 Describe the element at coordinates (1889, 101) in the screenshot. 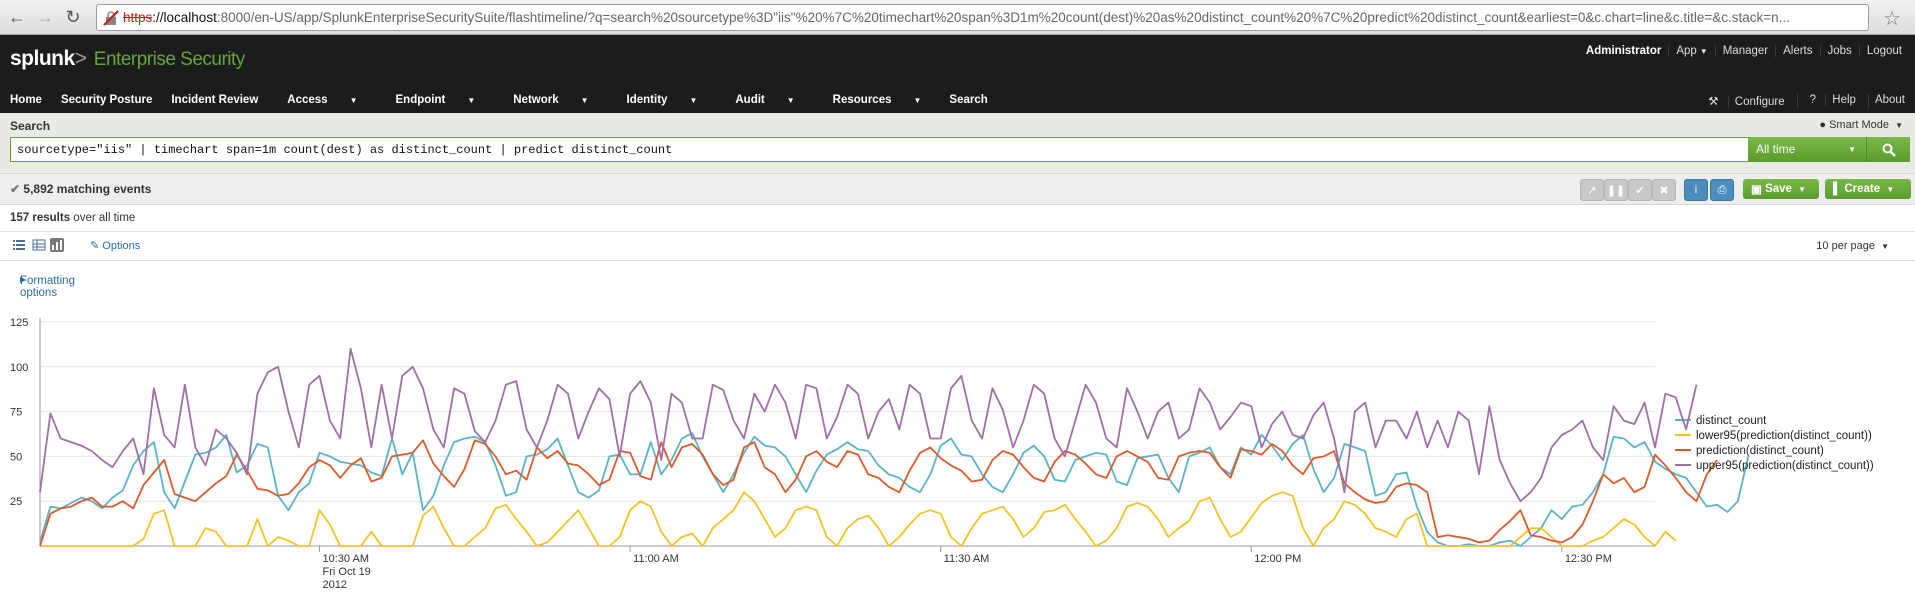

I see `about-link: About` at that location.